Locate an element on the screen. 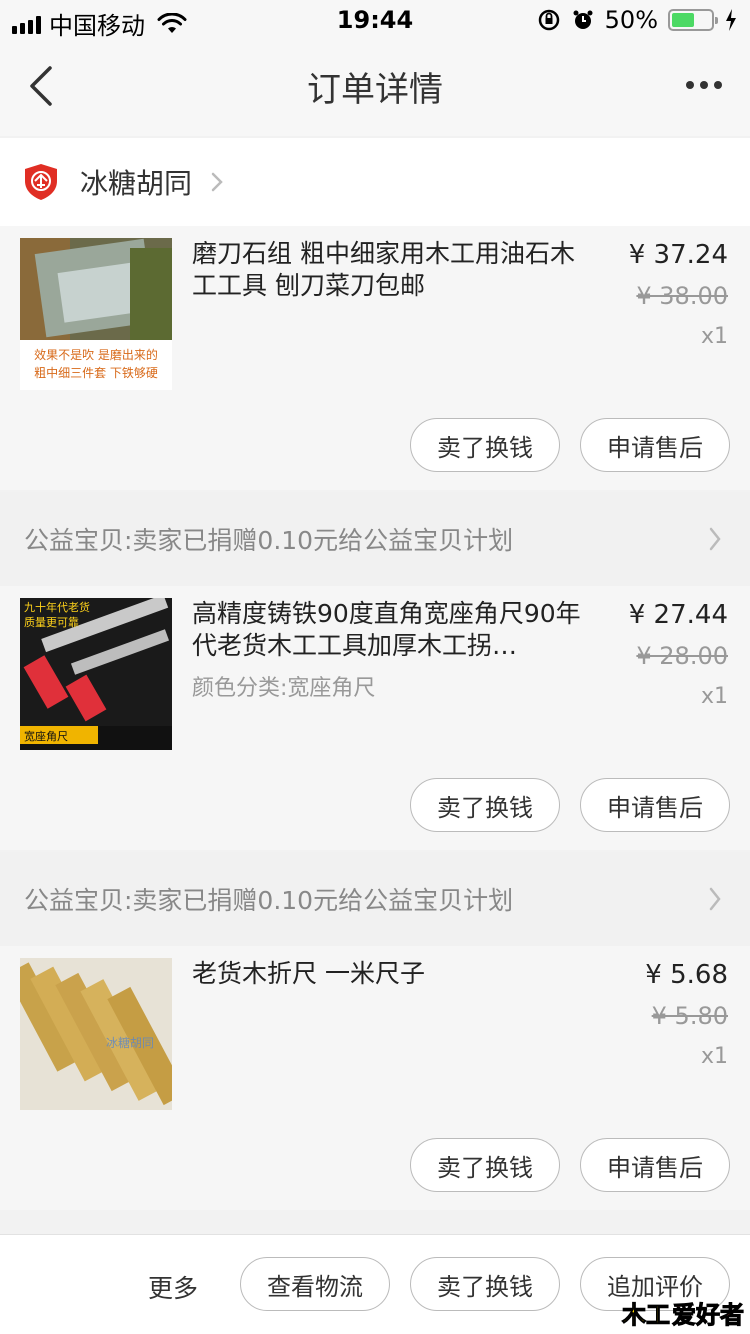 This screenshot has width=750, height=1334. view-logistics-button: 查看物流 is located at coordinates (315, 1284).